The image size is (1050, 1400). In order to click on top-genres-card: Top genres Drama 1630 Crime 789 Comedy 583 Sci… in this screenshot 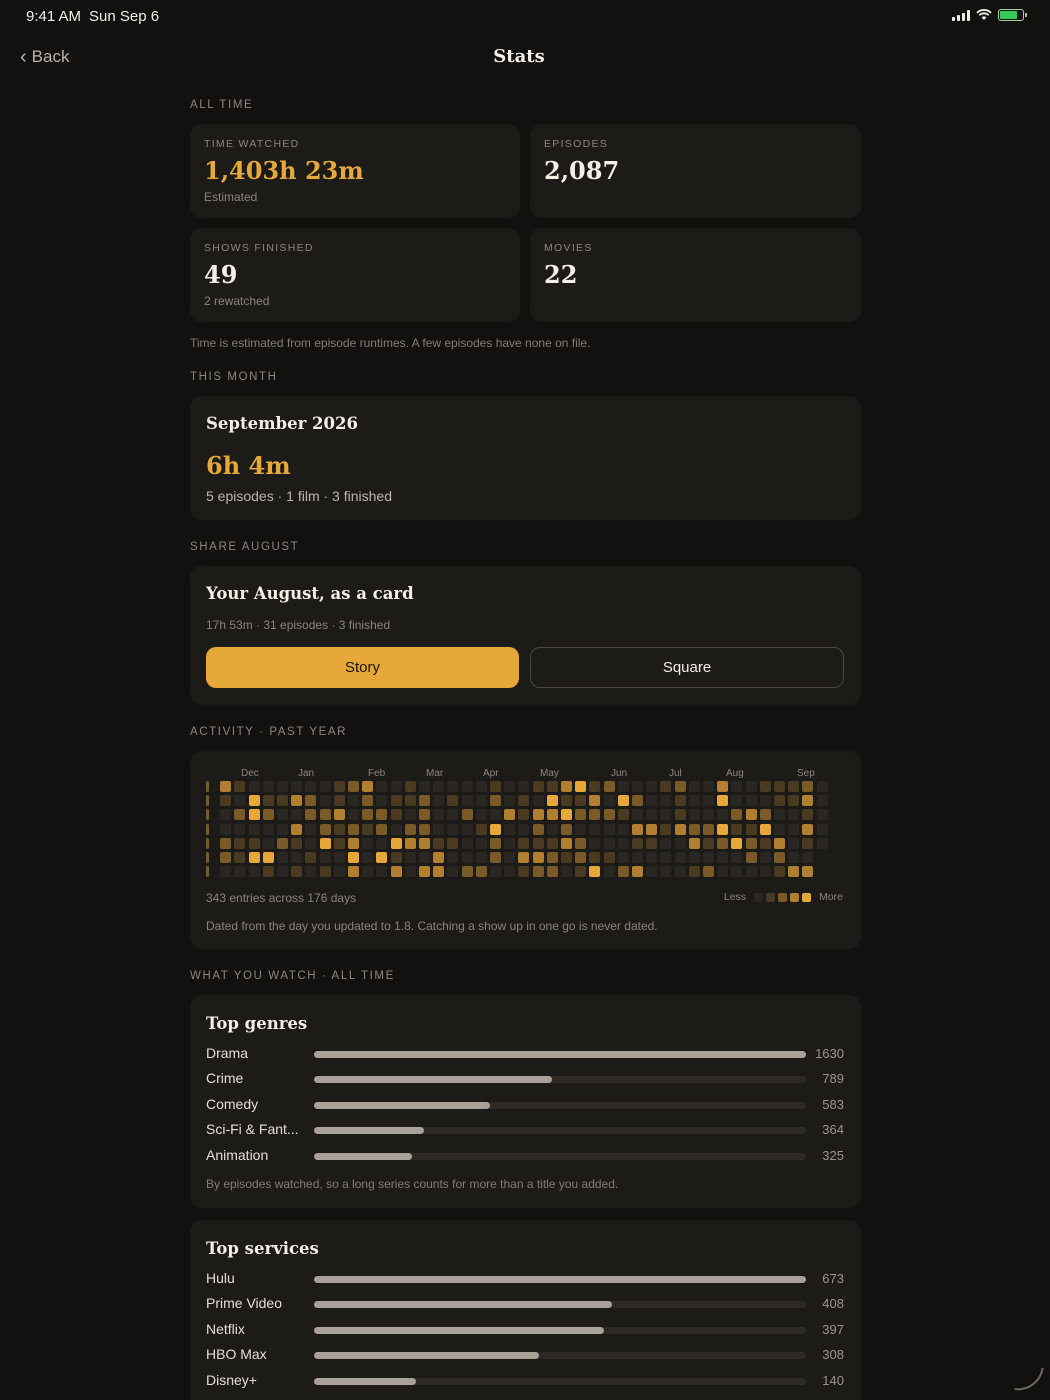, I will do `click(525, 1101)`.